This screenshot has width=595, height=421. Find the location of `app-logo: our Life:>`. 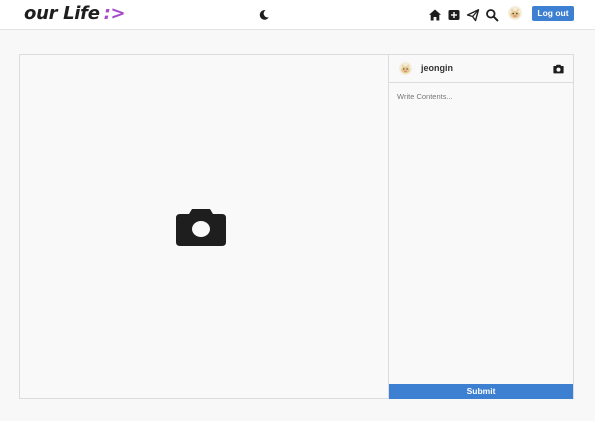

app-logo: our Life:> is located at coordinates (75, 13).